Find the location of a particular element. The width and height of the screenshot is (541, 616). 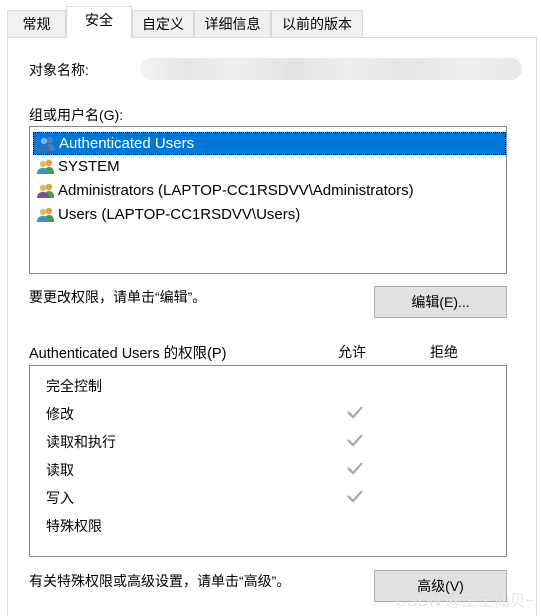

tab-previous-versions-label: 以前的版本 is located at coordinates (317, 24).